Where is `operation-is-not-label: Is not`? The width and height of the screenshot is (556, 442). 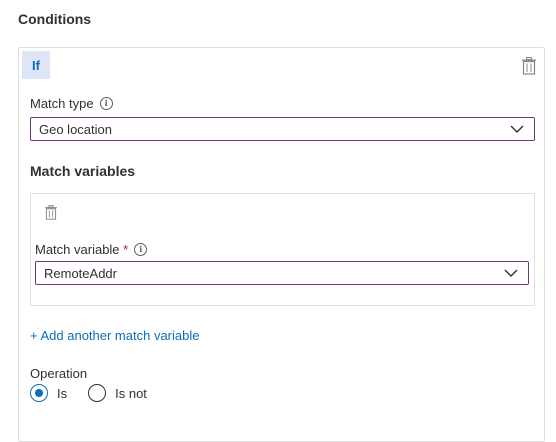
operation-is-not-label: Is not is located at coordinates (131, 393).